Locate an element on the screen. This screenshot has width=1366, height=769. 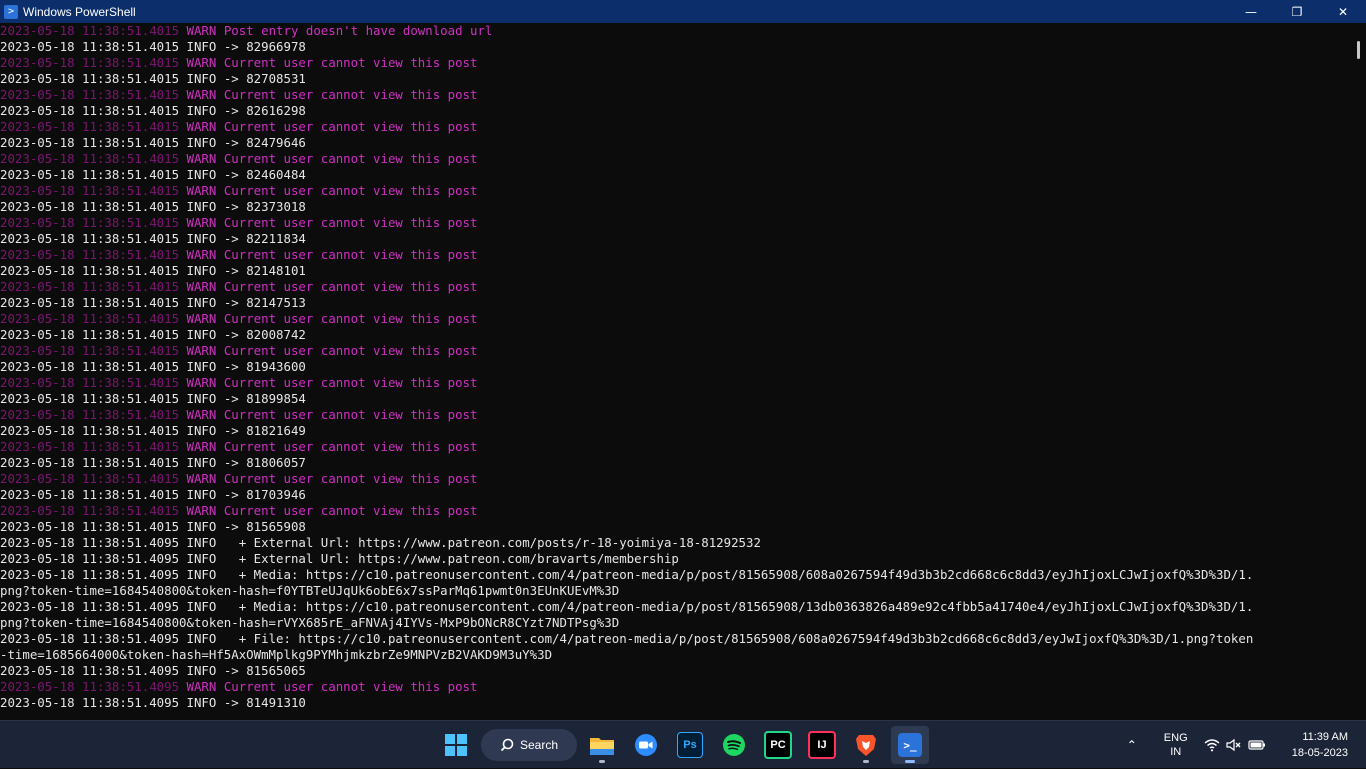
log-message: -> 81565065 is located at coordinates (264, 670).